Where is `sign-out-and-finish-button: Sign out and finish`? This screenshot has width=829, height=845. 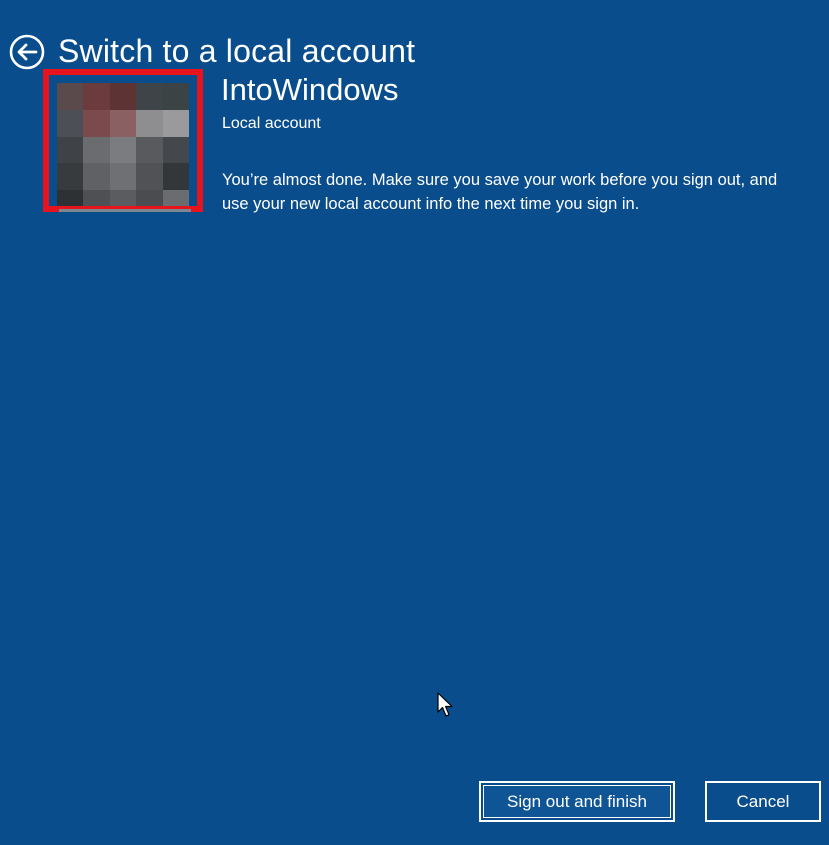 sign-out-and-finish-button: Sign out and finish is located at coordinates (577, 801).